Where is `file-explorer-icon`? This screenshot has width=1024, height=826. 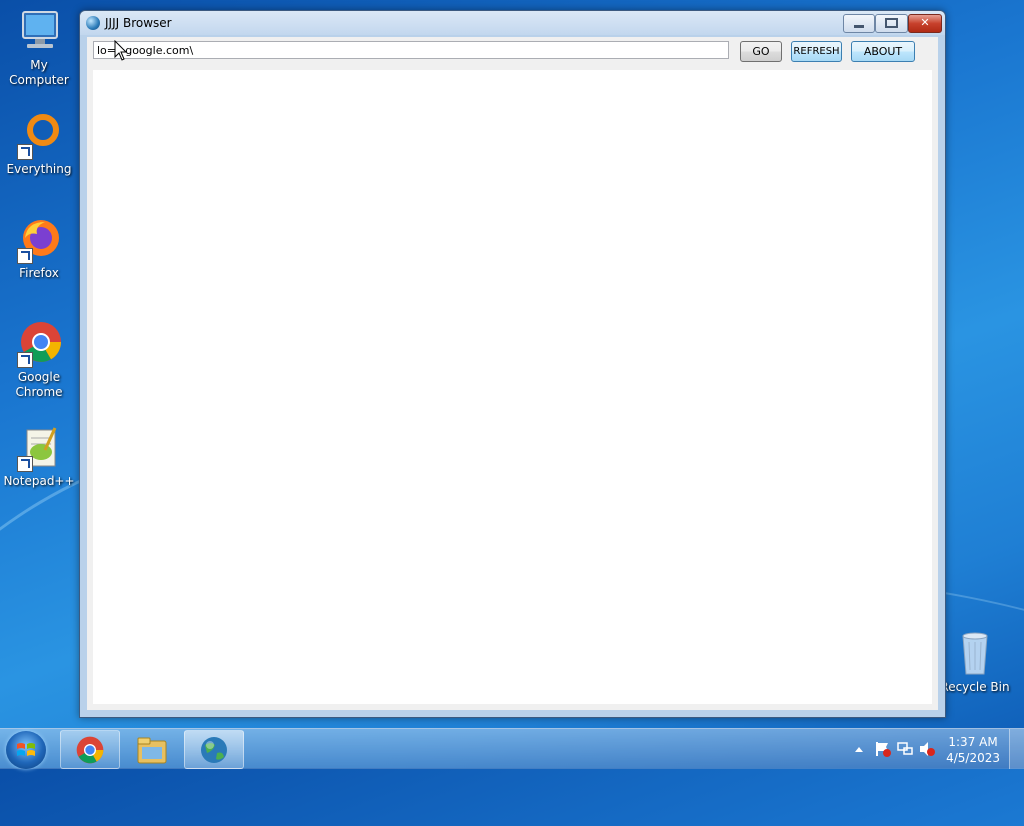 file-explorer-icon is located at coordinates (152, 750).